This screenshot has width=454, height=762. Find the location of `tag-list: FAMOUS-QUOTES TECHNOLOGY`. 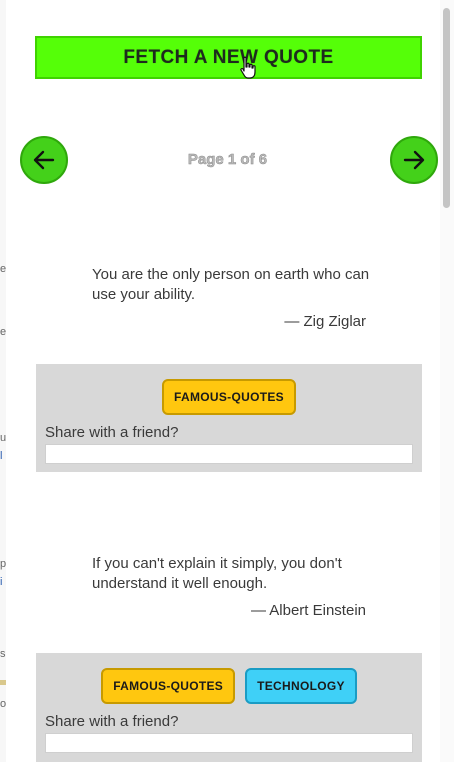

tag-list: FAMOUS-QUOTES TECHNOLOGY is located at coordinates (229, 686).